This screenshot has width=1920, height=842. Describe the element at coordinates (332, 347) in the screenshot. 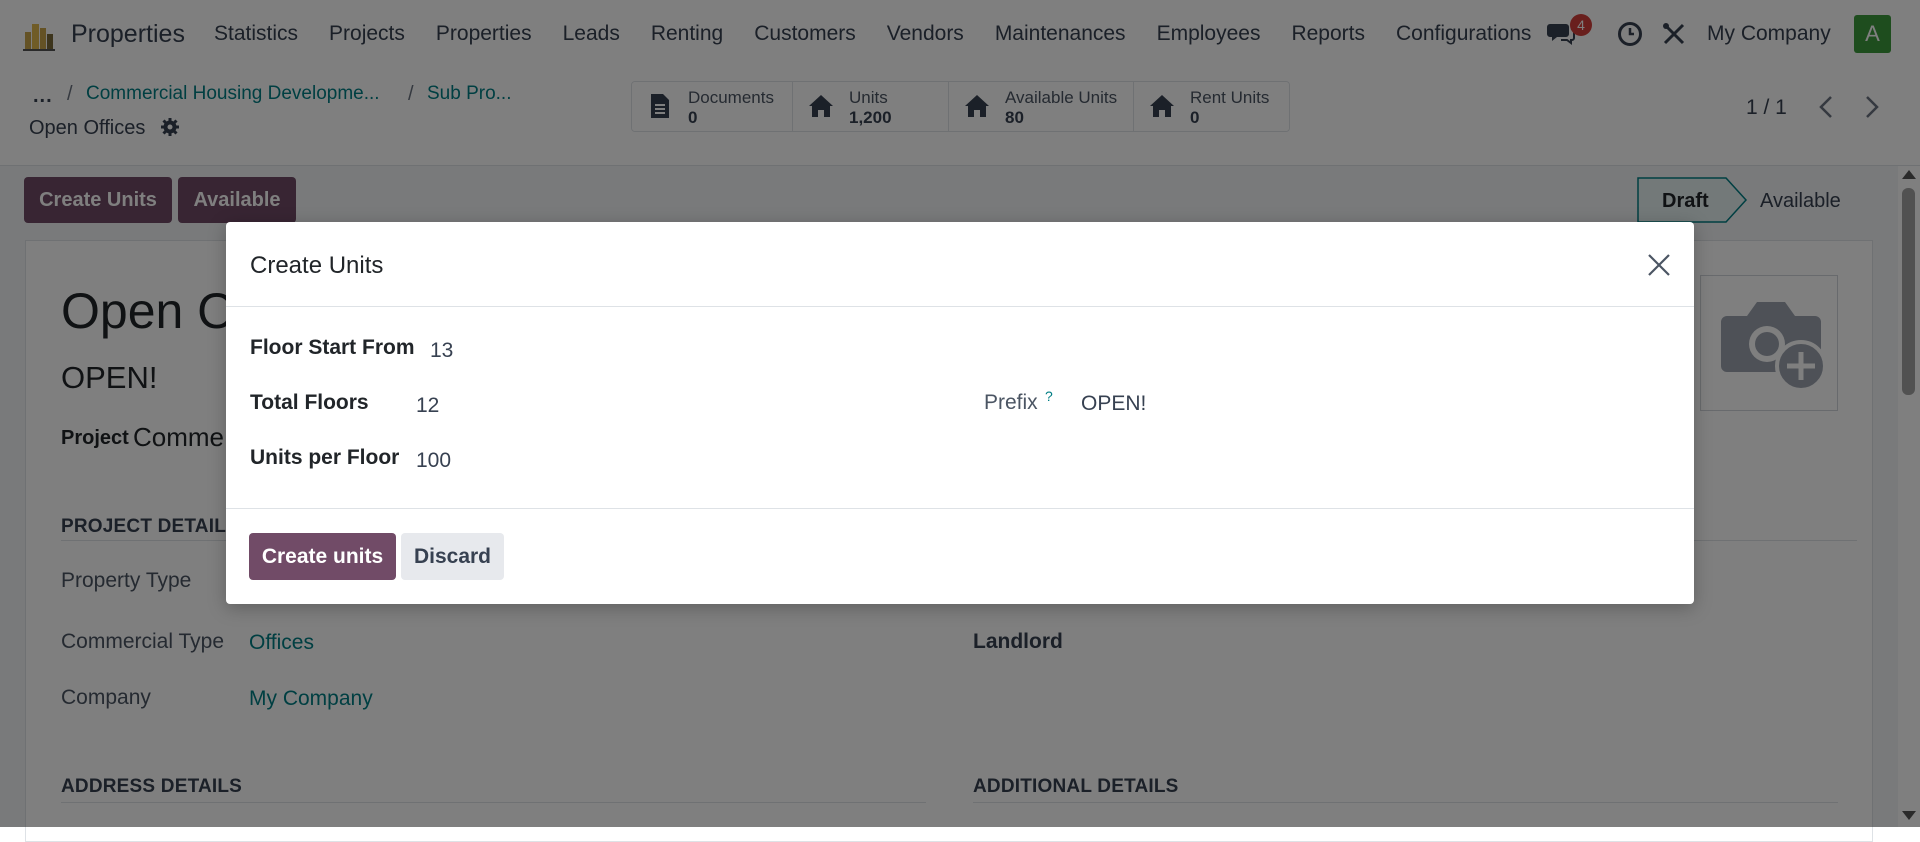

I see `floor-start-label: Floor Start From` at that location.